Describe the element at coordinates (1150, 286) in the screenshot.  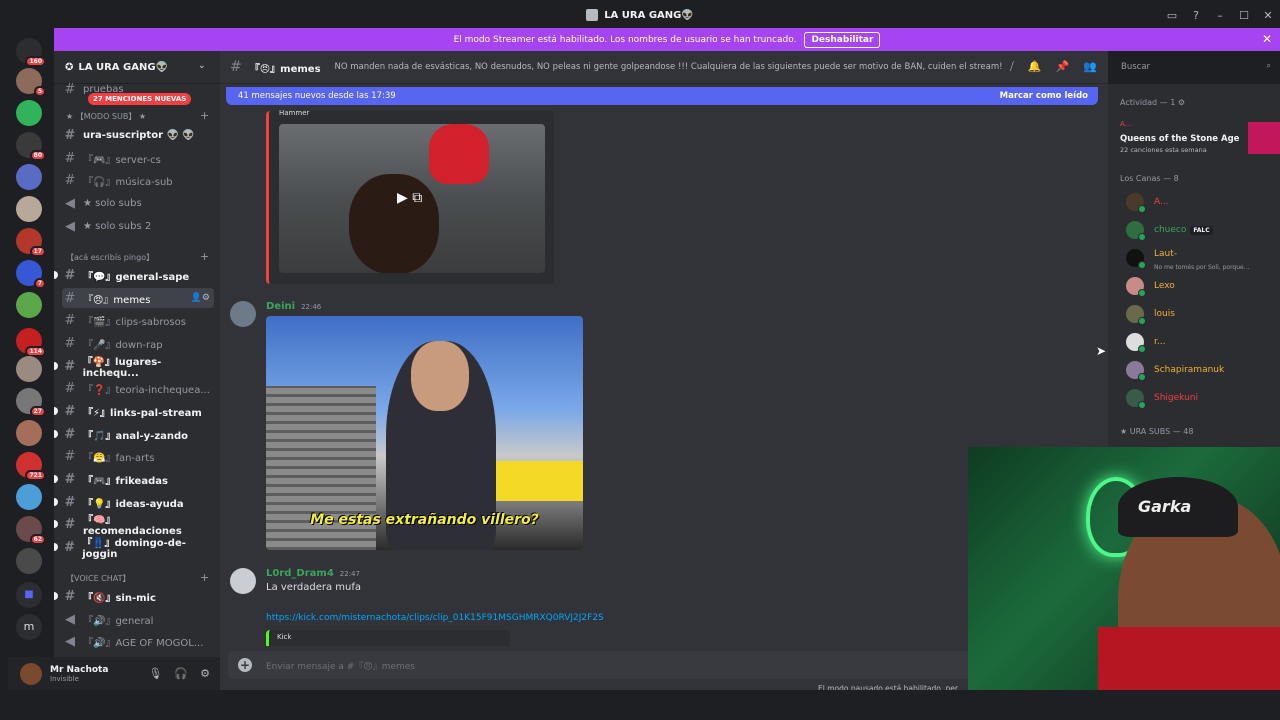
I see `member-item: Lexo` at that location.